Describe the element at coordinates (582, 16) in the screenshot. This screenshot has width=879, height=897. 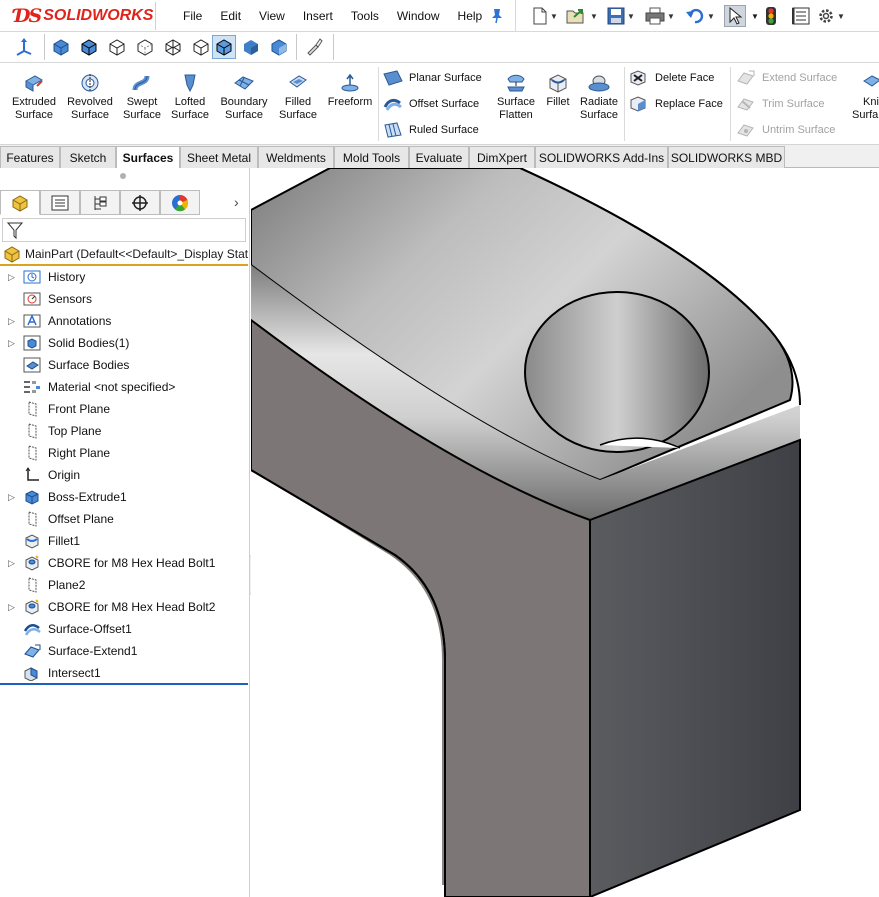
I see `open-button: ▼` at that location.